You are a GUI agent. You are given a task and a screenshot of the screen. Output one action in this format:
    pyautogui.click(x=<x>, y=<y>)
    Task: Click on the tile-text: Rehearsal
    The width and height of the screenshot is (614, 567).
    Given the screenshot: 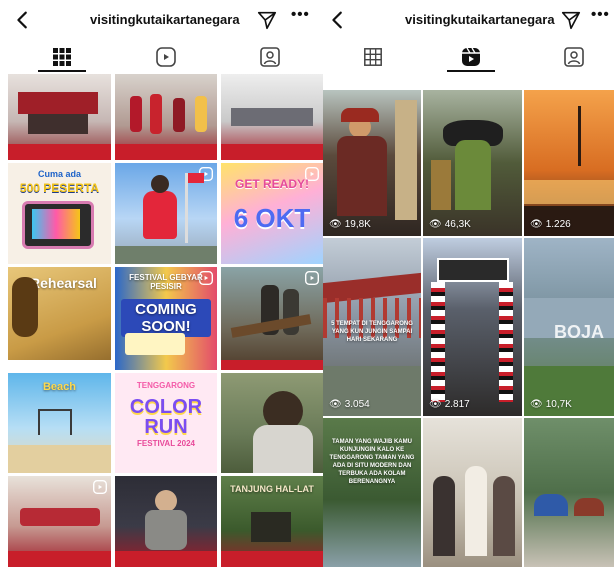 What is the action you would take?
    pyautogui.click(x=63, y=283)
    